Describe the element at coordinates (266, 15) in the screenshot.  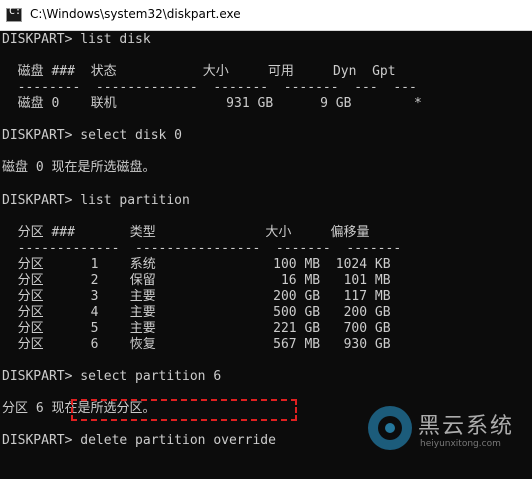
I see `title-bar: C: C:\Windows\system32\diskpart.exe` at that location.